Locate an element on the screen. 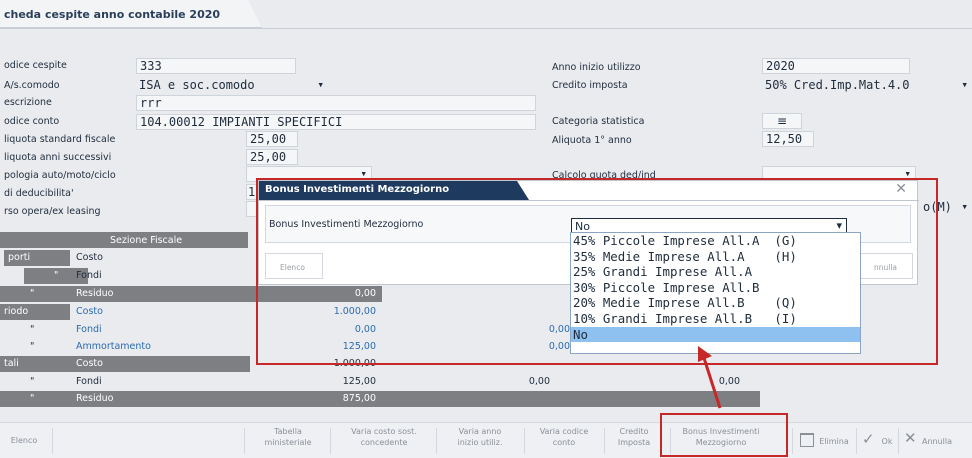  table-row: porti Costo is located at coordinates (130, 258).